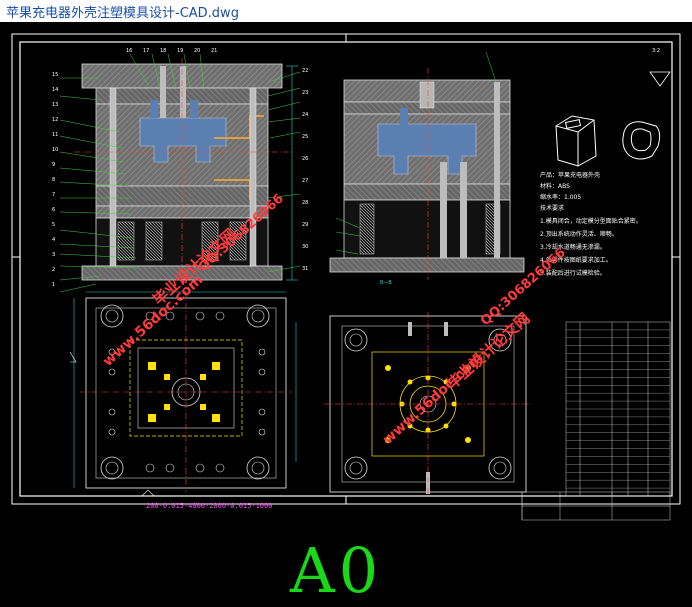 Image resolution: width=692 pixels, height=607 pixels. I want to click on window-titlebar: 苹果充电器外壳注塑模具设计-CAD.dwg, so click(346, 11).